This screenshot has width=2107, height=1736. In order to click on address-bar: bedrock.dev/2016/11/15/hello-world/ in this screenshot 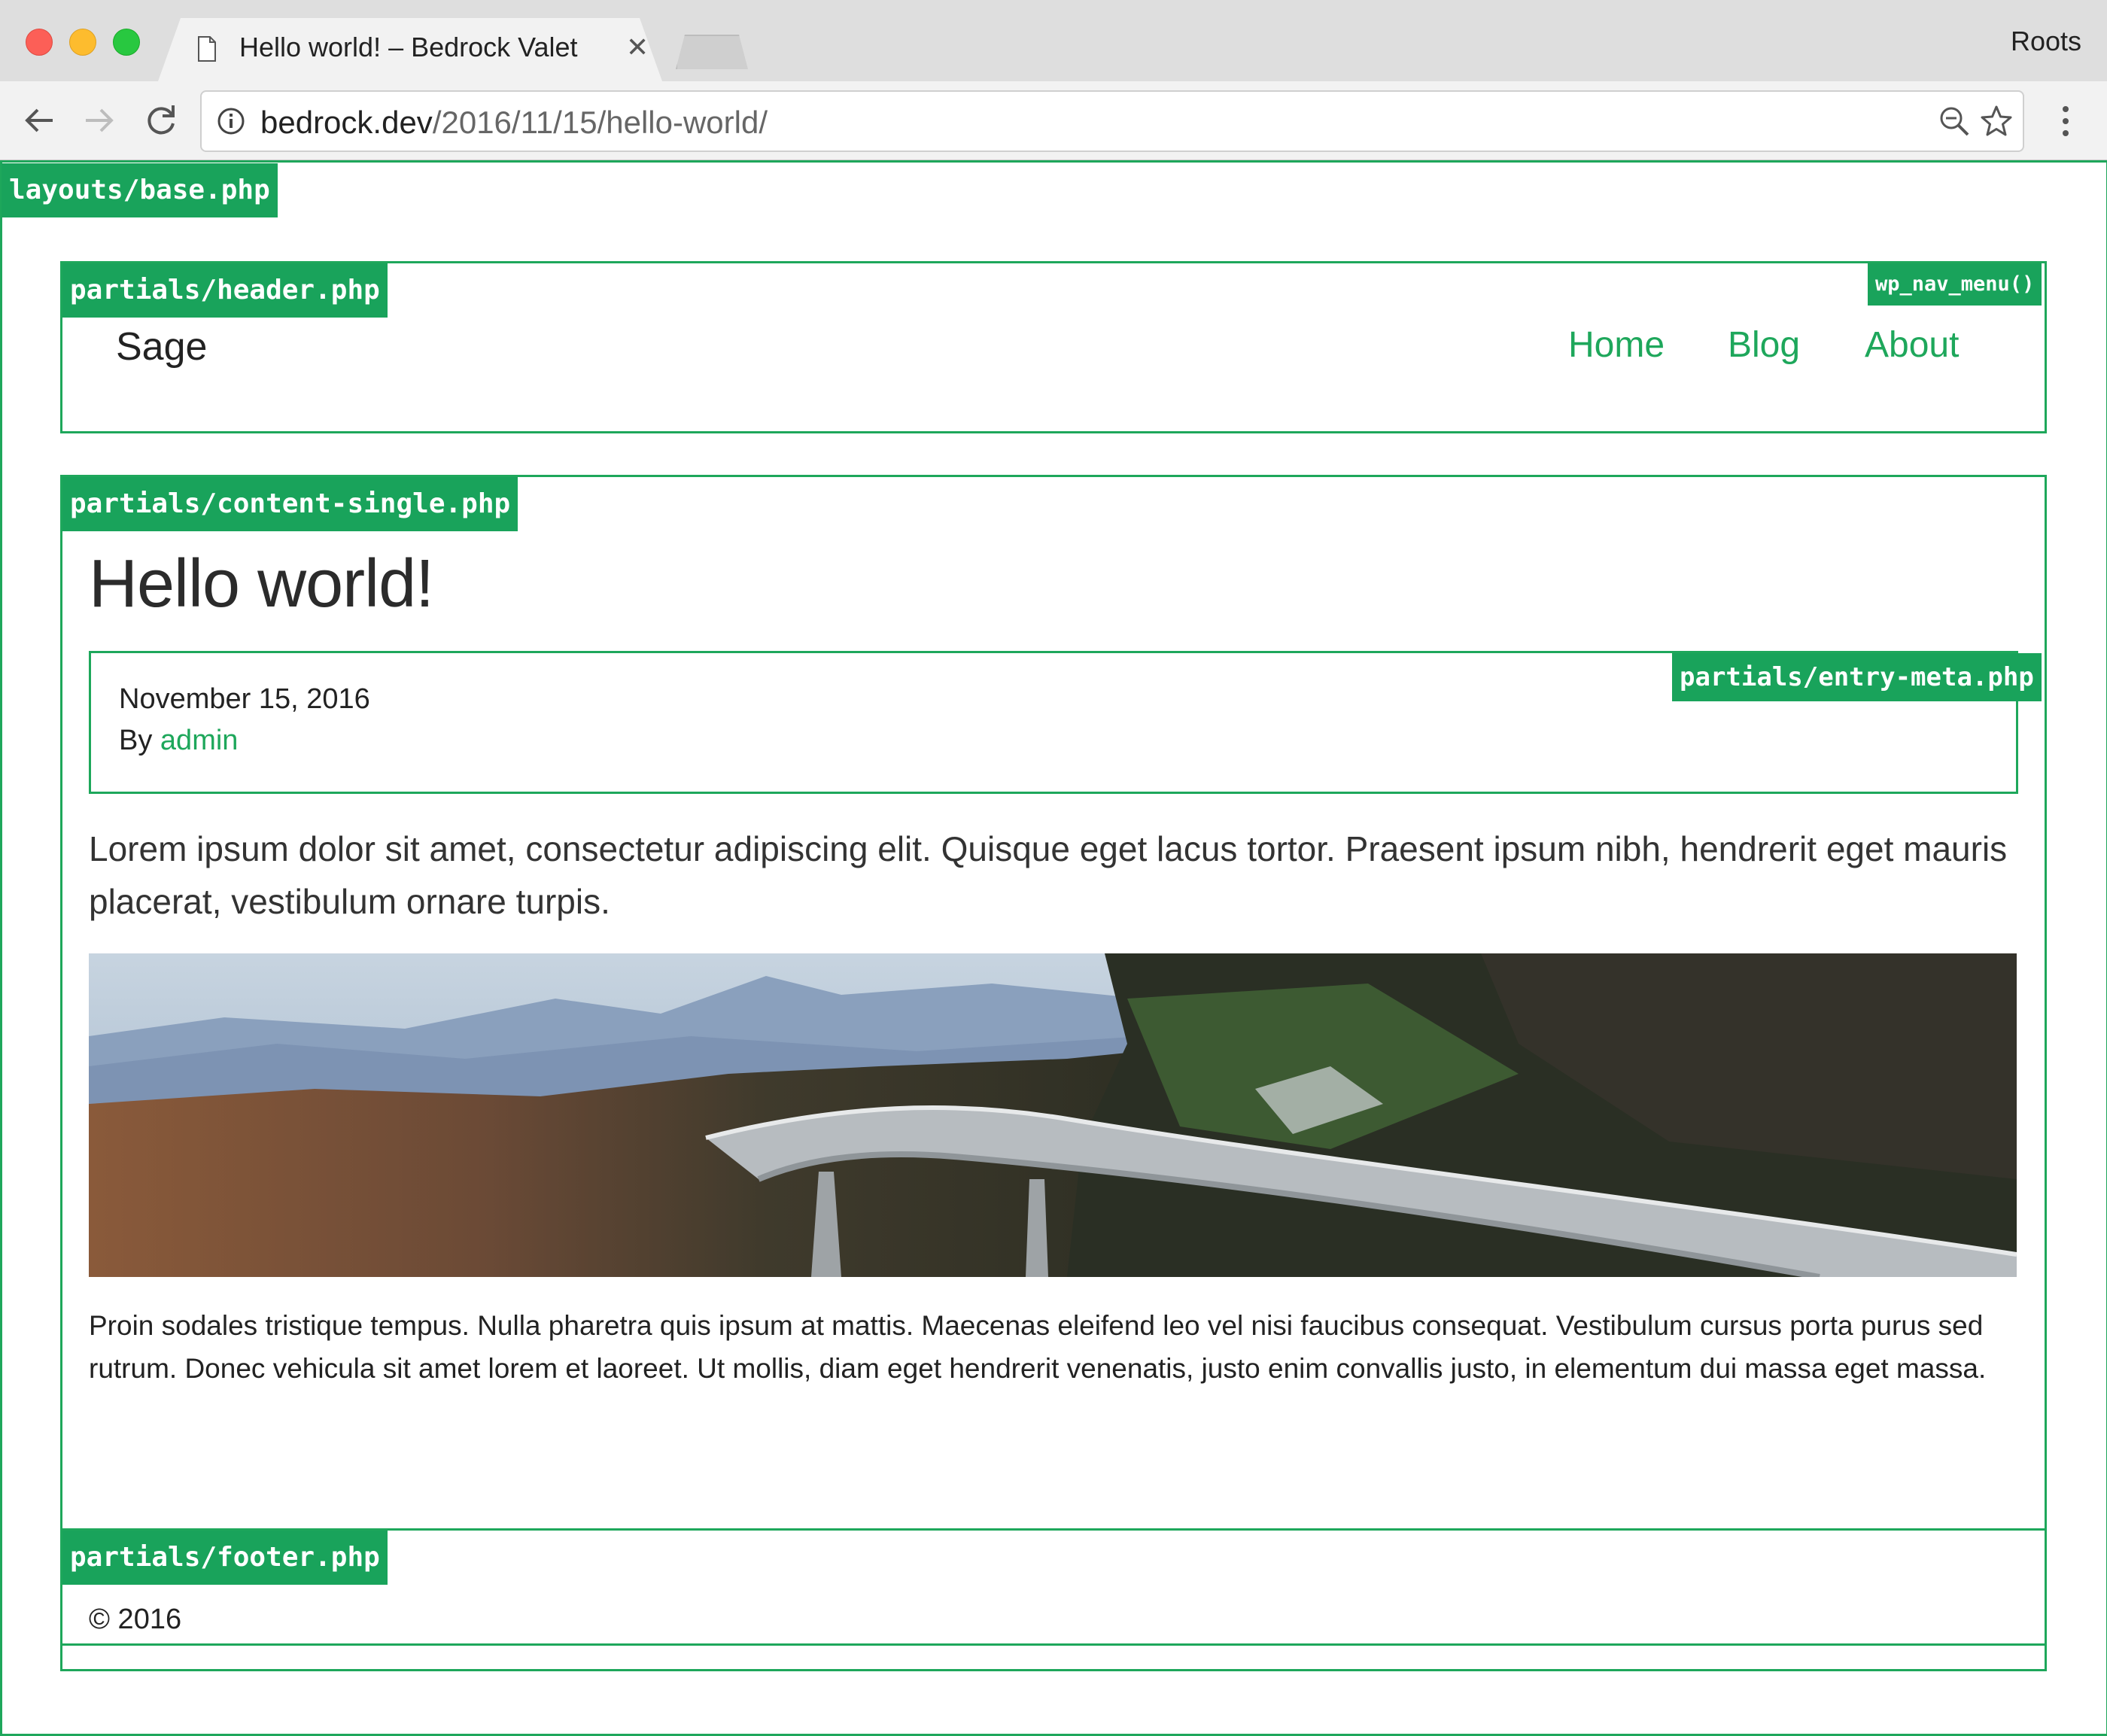, I will do `click(1112, 121)`.